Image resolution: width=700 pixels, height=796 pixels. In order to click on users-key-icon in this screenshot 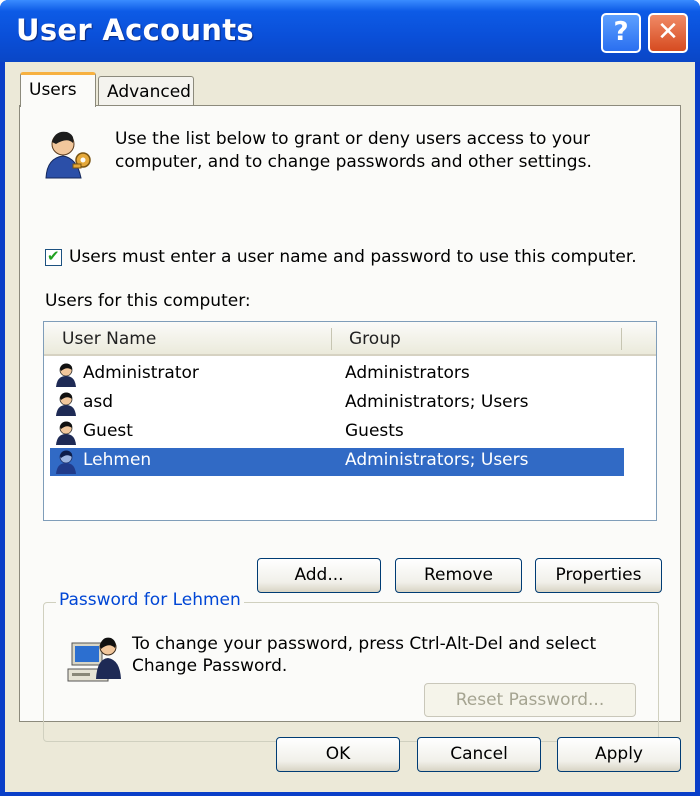, I will do `click(68, 155)`.